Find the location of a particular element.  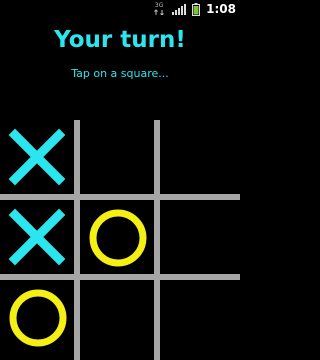

status-time: 1:08 is located at coordinates (221, 9).